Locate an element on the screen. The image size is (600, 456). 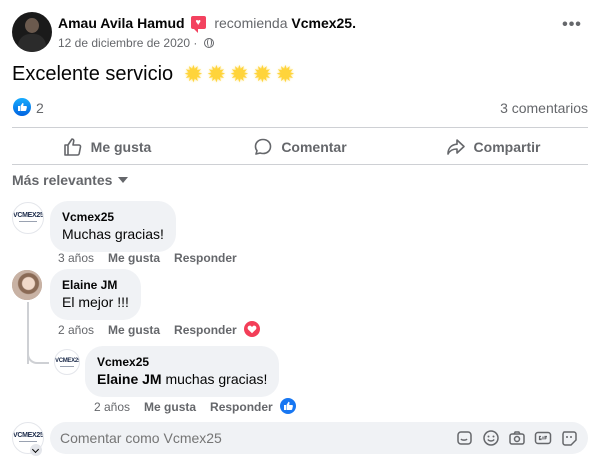
share-button-label: Compartir is located at coordinates (507, 147).